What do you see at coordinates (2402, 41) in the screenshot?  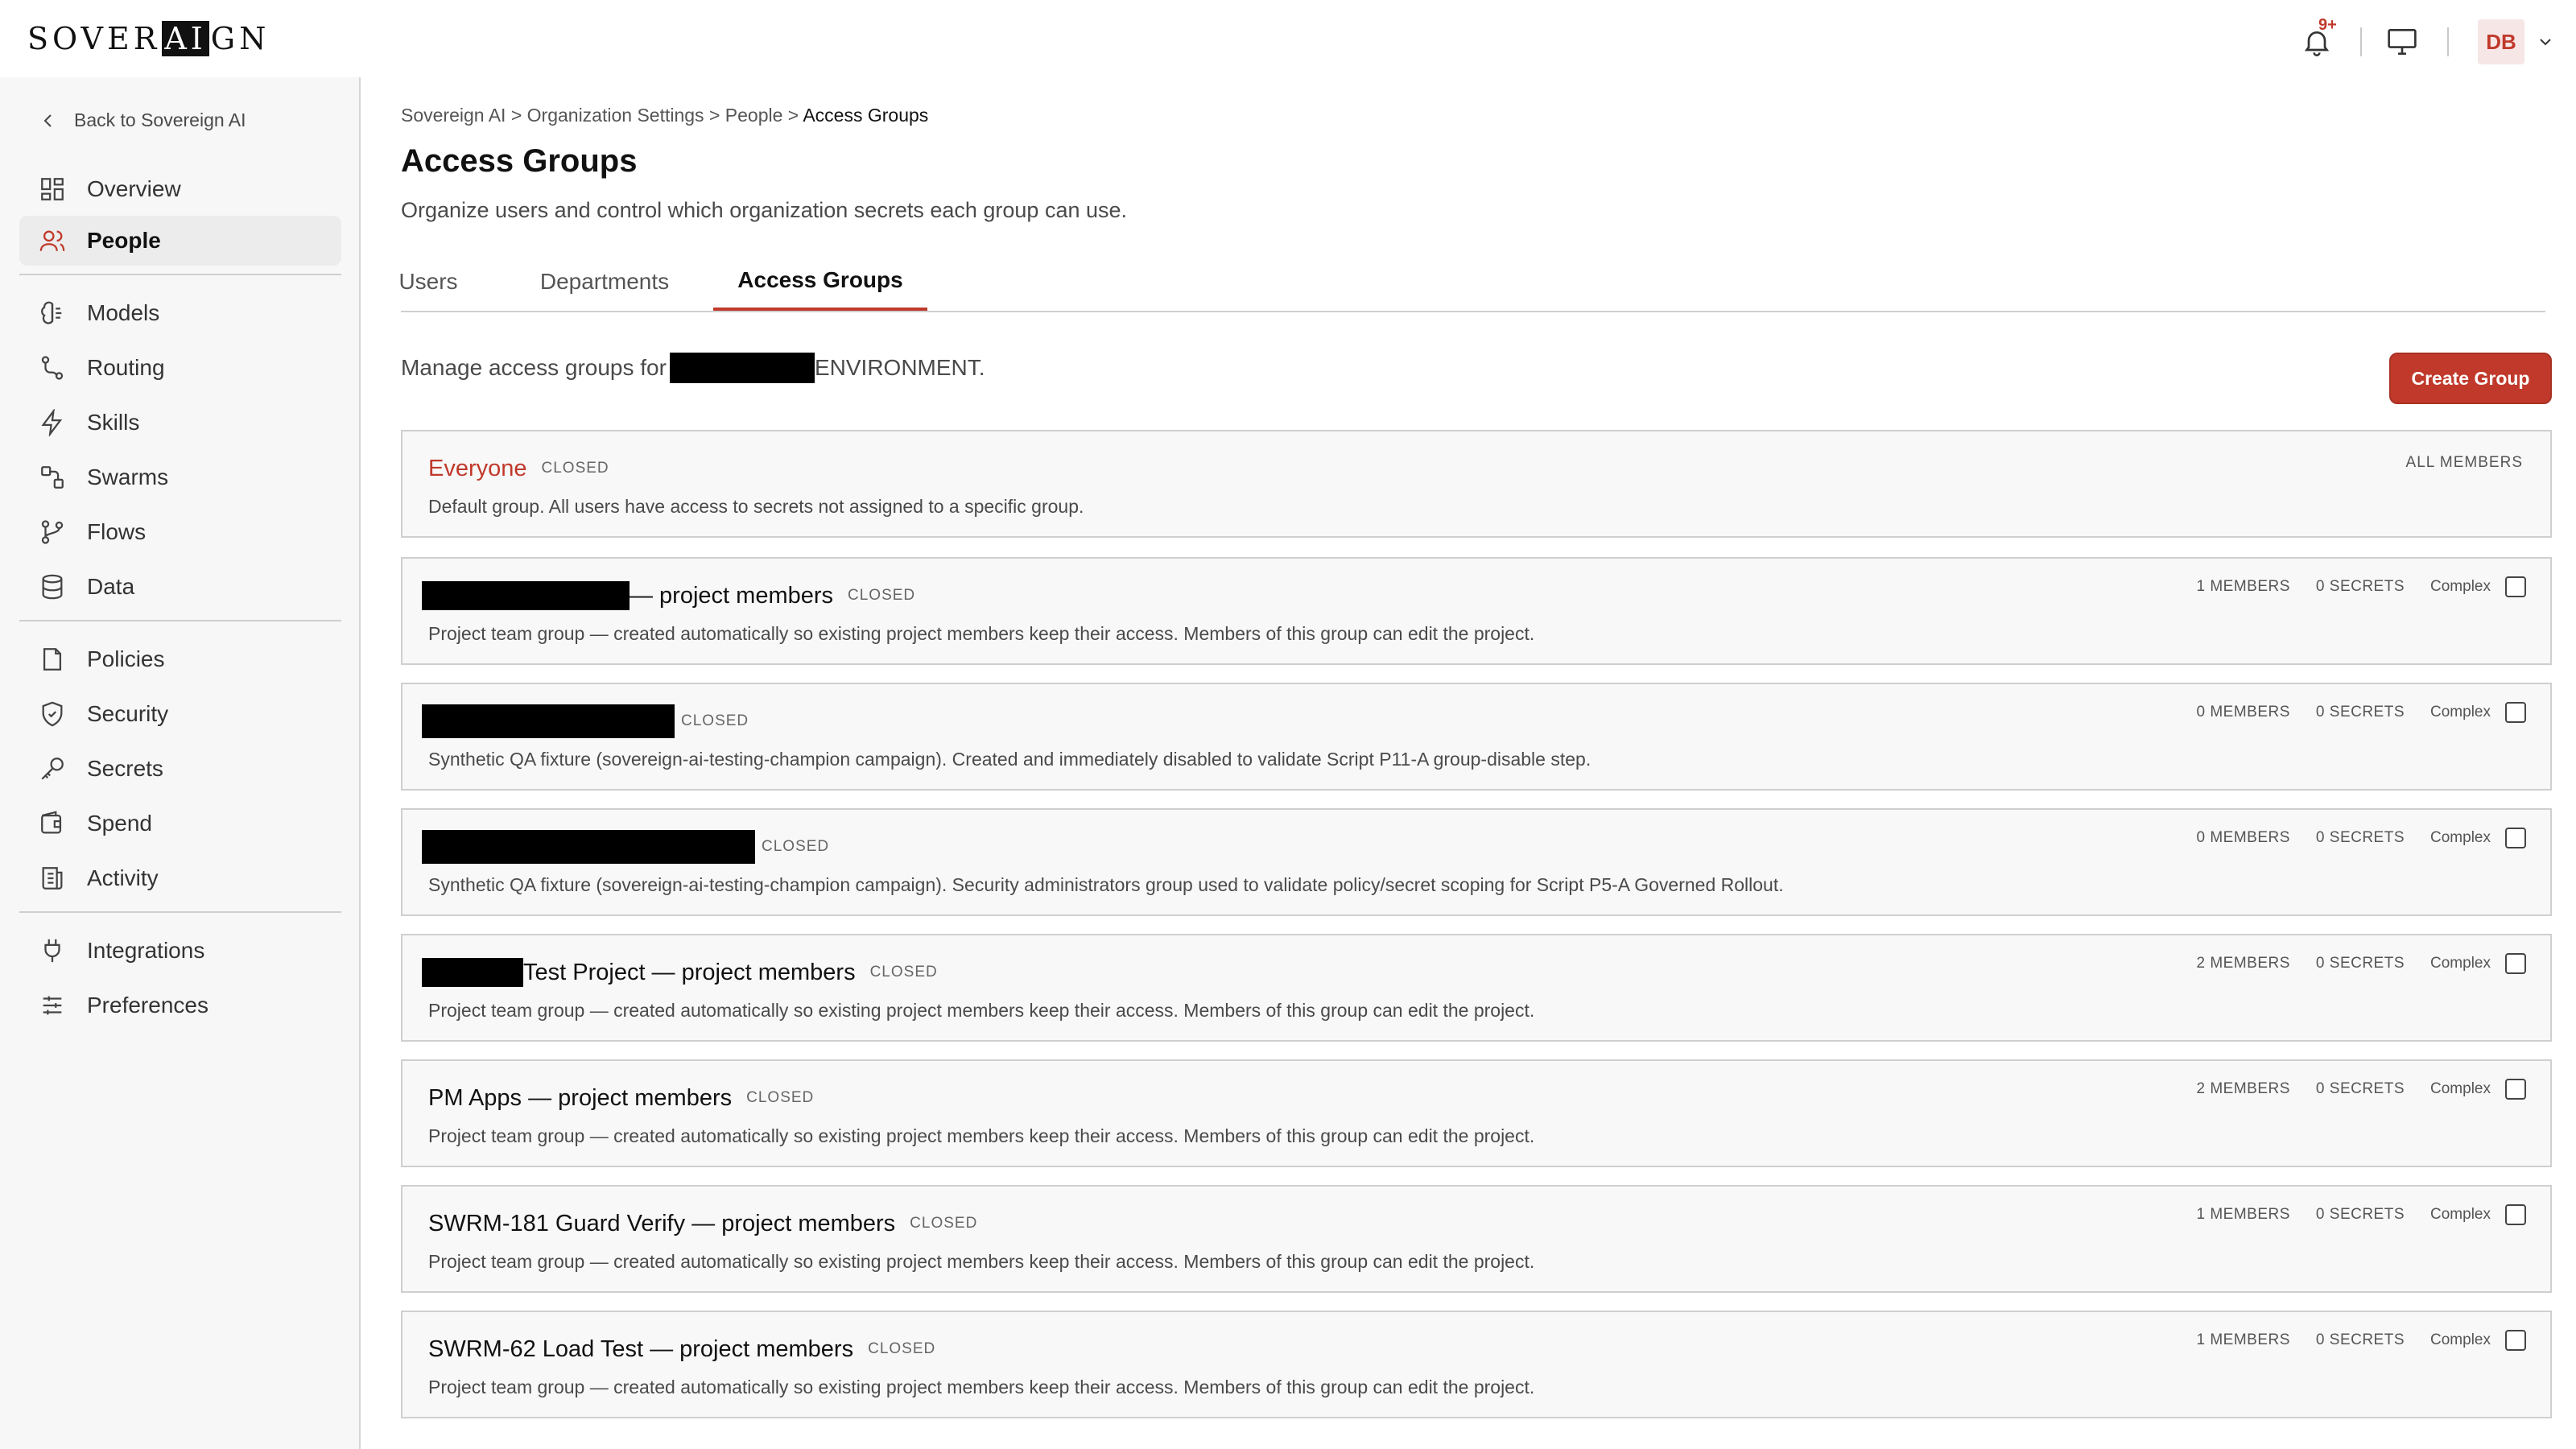 I see `monitor-icon` at bounding box center [2402, 41].